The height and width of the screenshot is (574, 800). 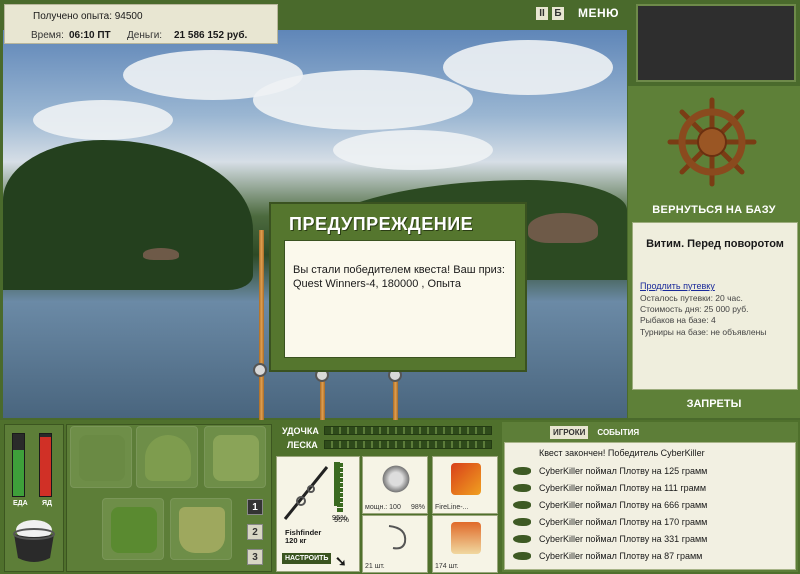 What do you see at coordinates (408, 444) in the screenshot?
I see `line-tension-bar` at bounding box center [408, 444].